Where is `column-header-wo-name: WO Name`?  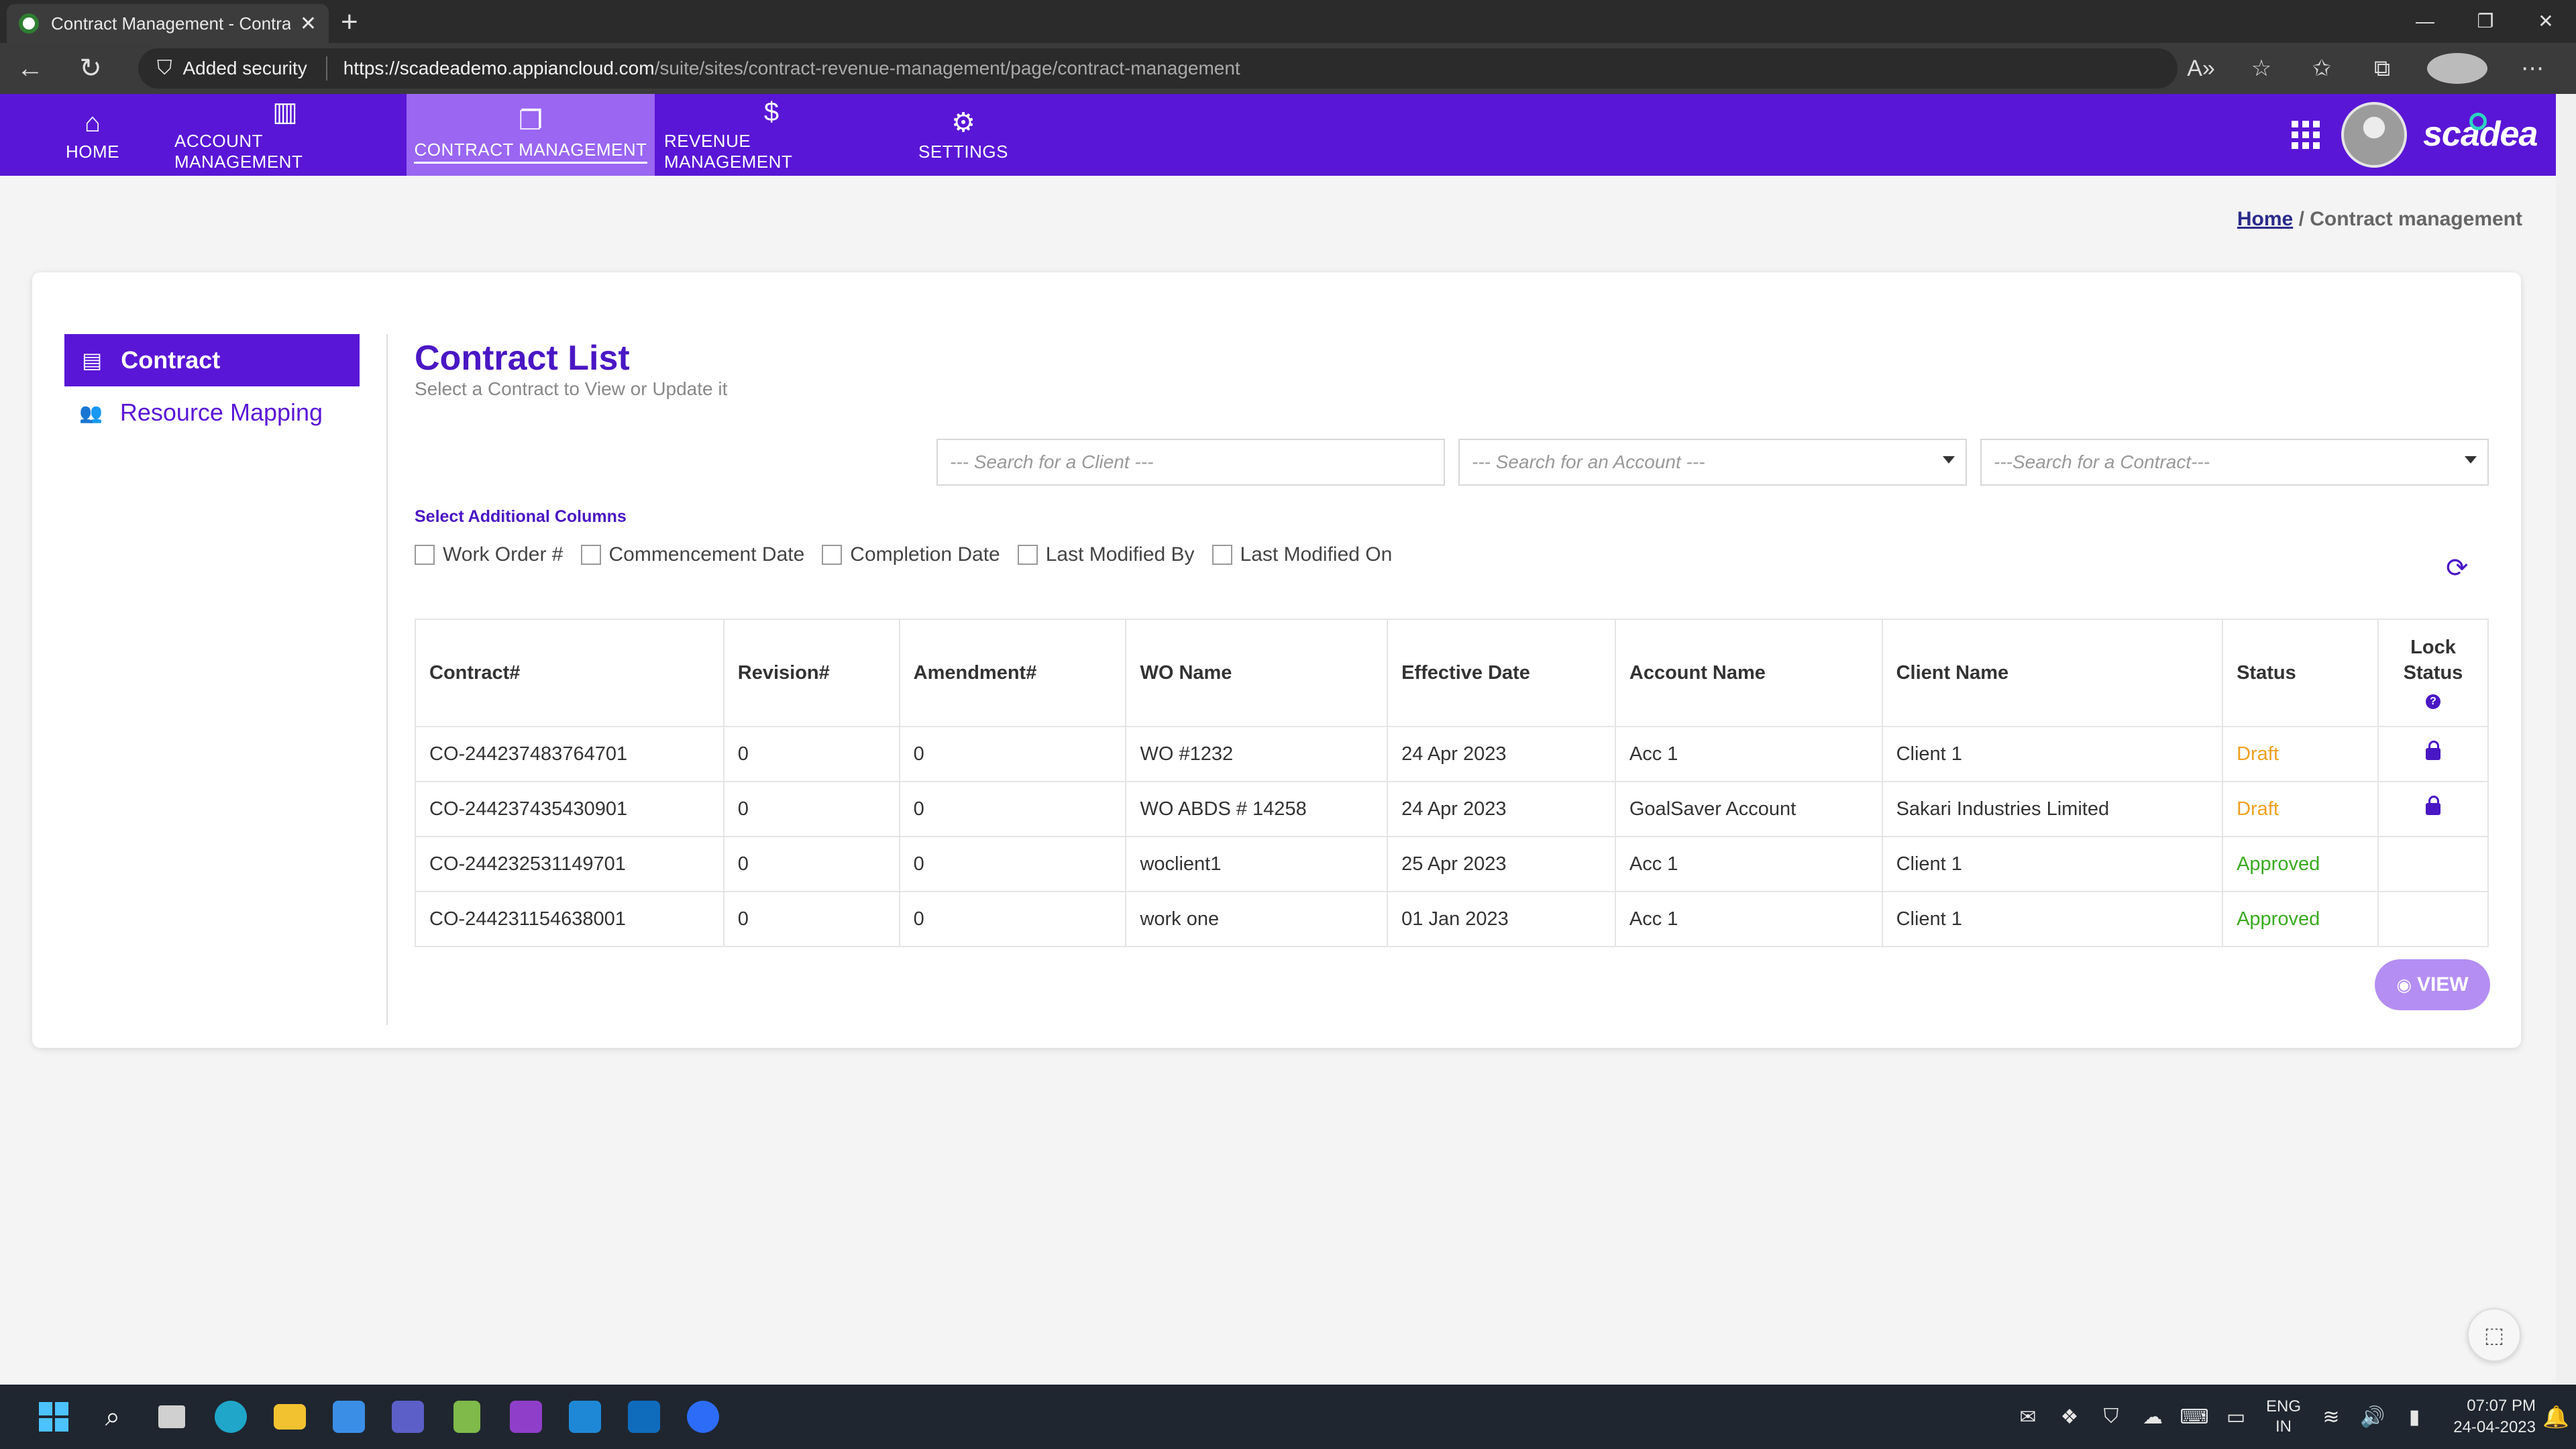 column-header-wo-name: WO Name is located at coordinates (1257, 673).